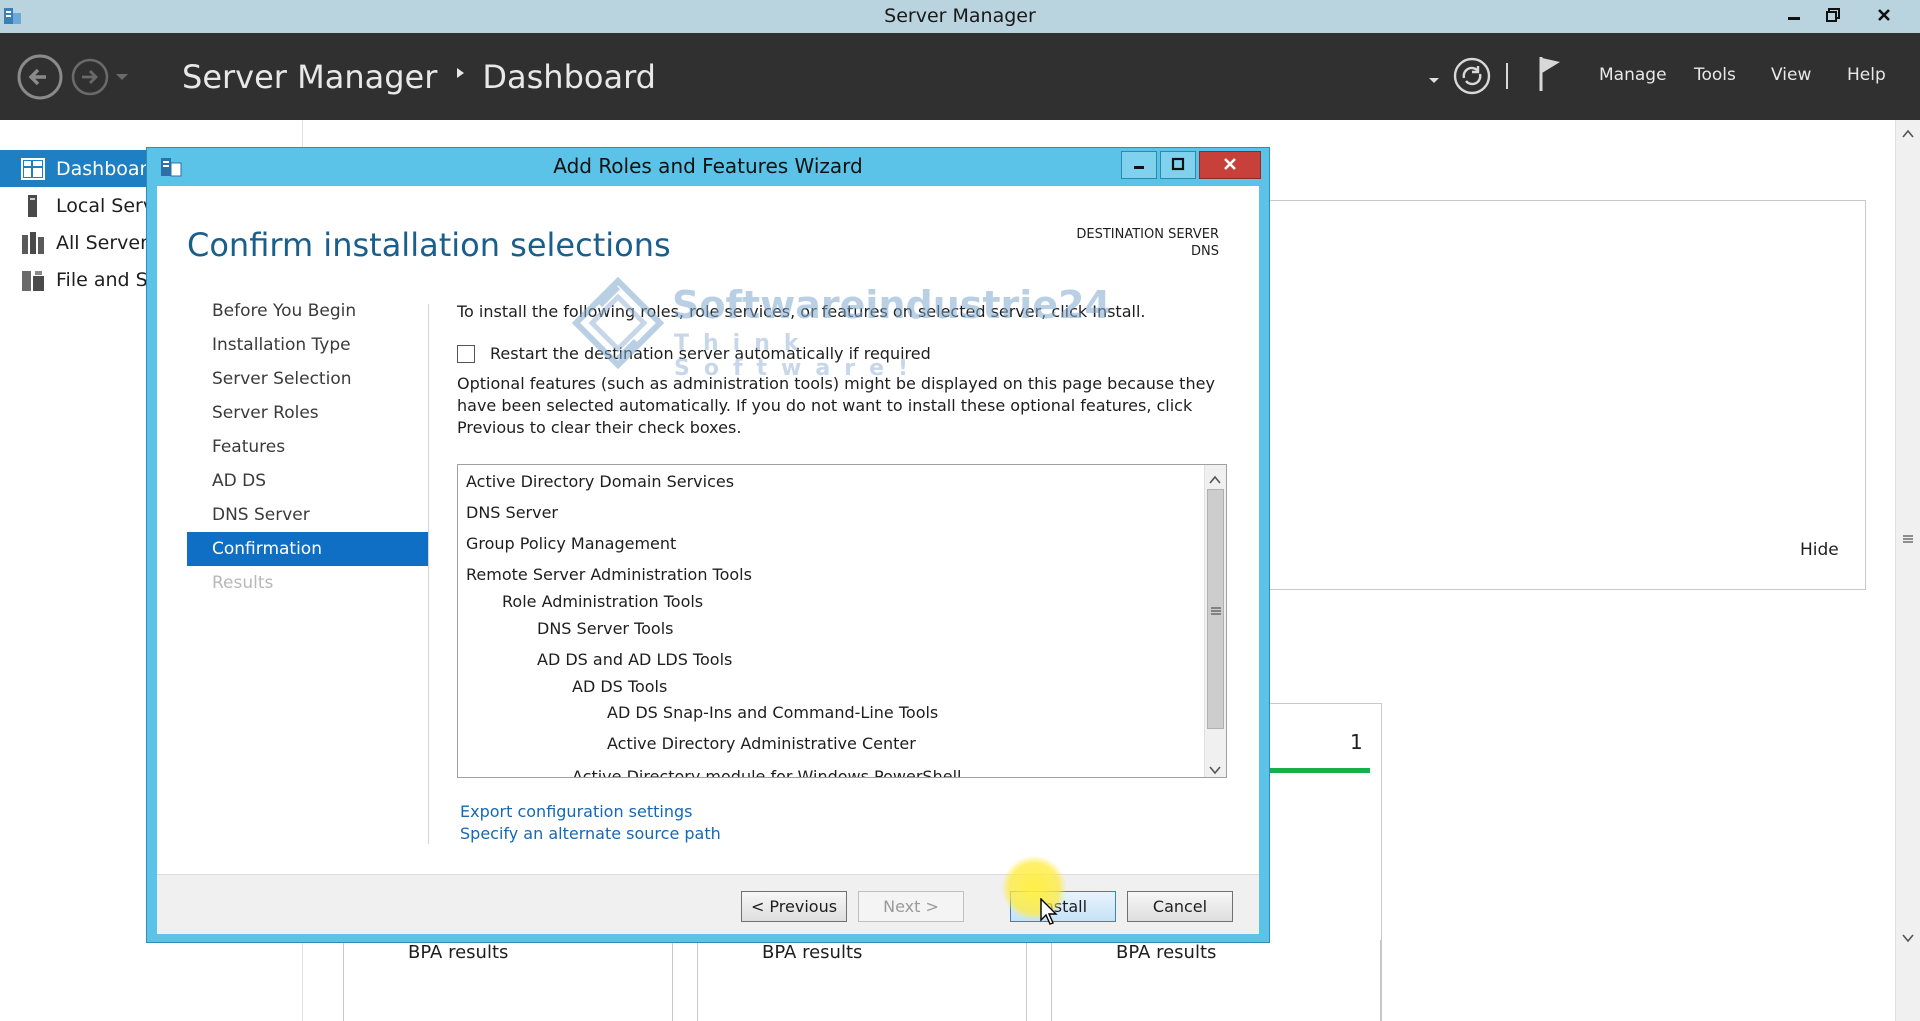  Describe the element at coordinates (1316, 770) in the screenshot. I see `tile-status-bar` at that location.